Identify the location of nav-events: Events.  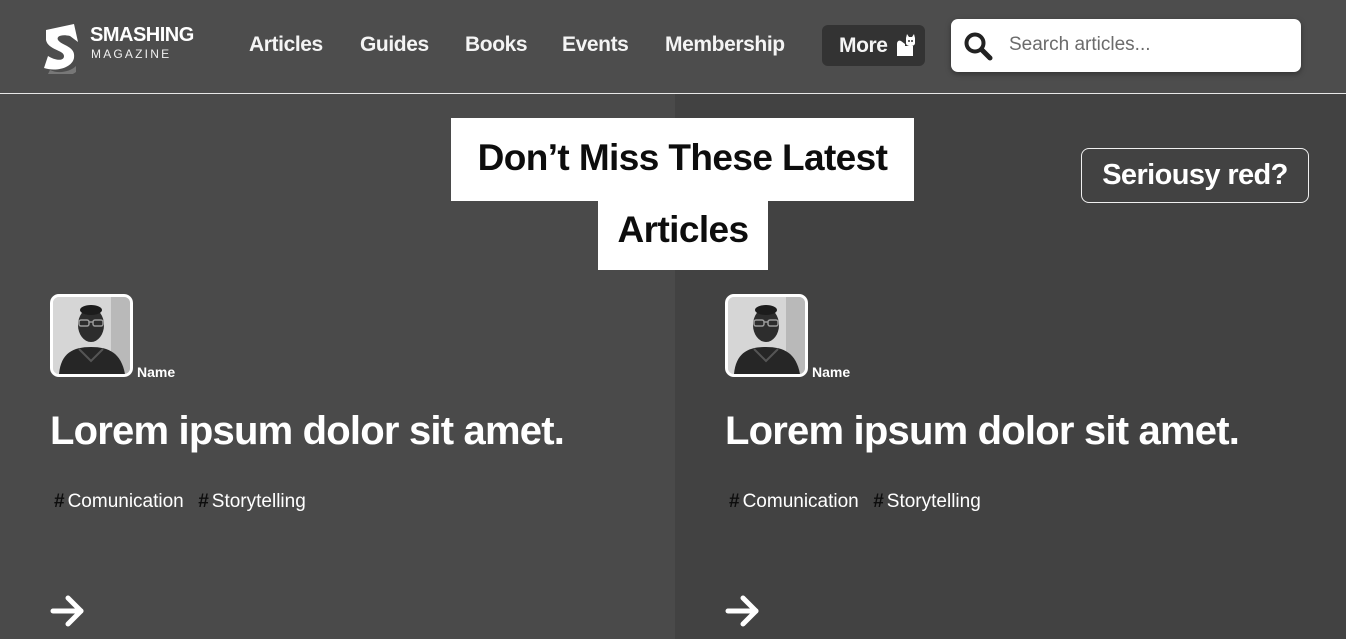
(595, 45).